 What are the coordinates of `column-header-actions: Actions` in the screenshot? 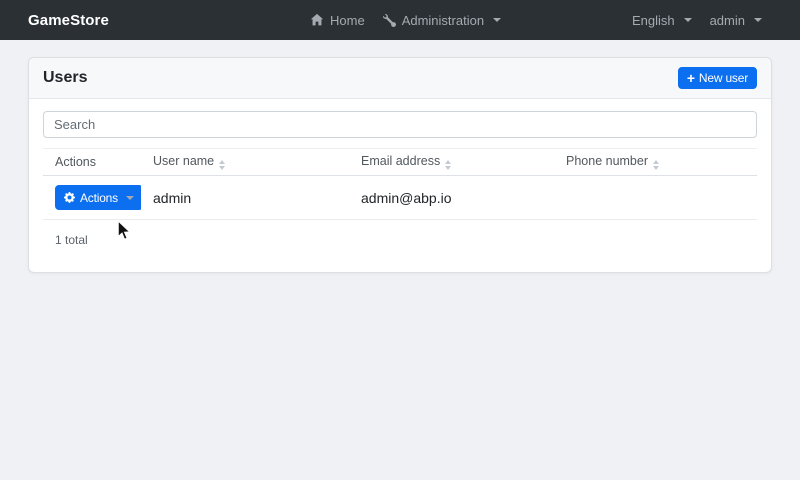 It's located at (92, 162).